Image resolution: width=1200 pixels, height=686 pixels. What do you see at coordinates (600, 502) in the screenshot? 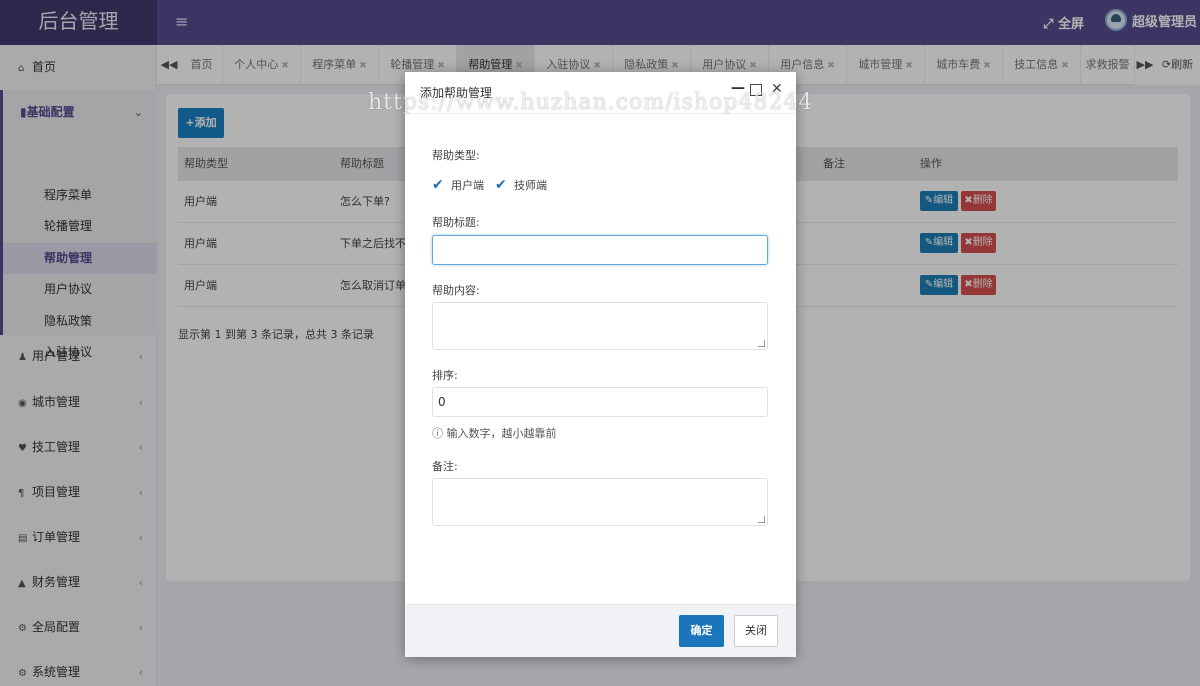
I see `remark-textarea` at bounding box center [600, 502].